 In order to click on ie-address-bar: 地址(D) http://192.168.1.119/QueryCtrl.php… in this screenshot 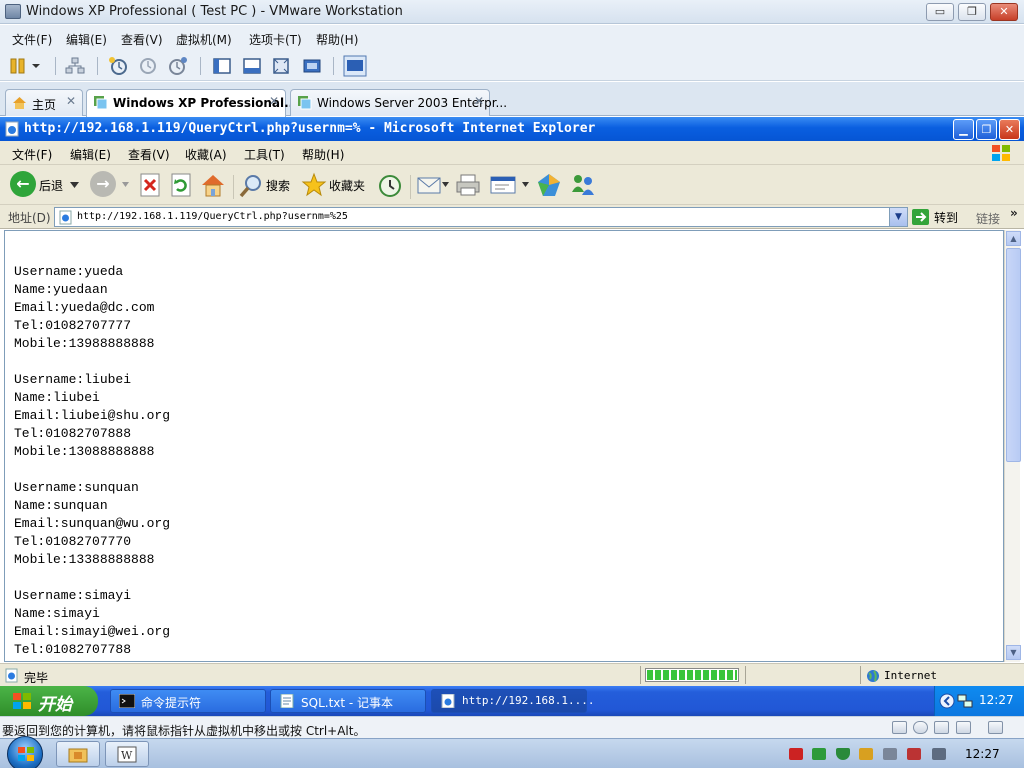, I will do `click(512, 217)`.